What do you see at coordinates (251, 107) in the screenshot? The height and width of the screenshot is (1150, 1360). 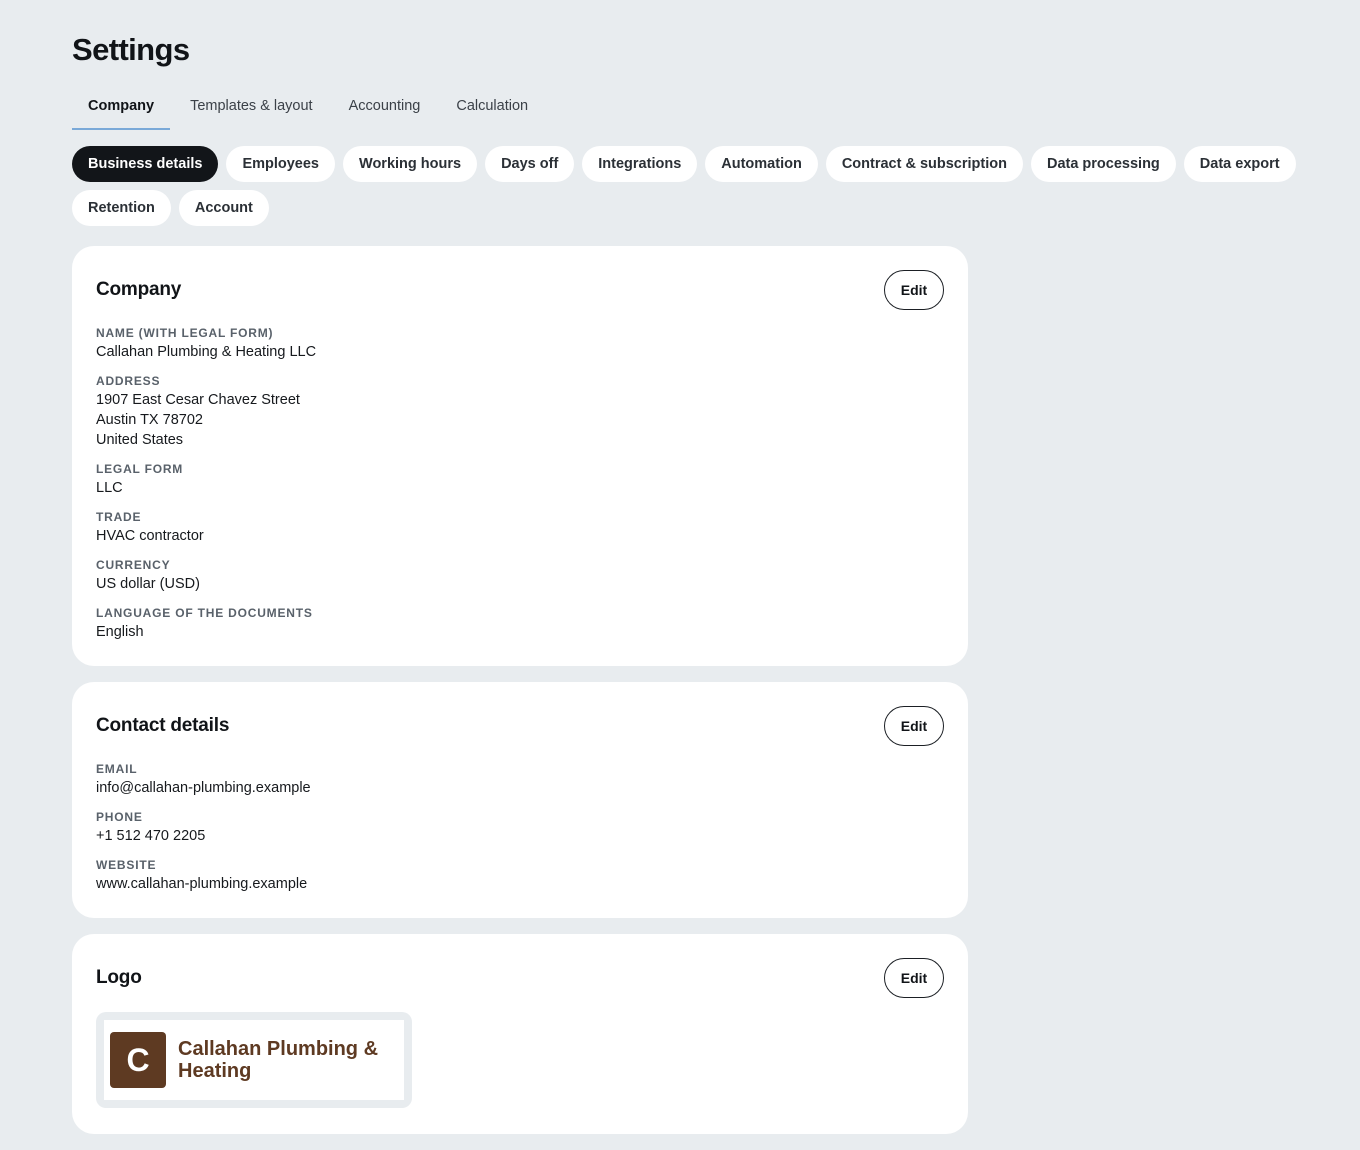 I see `tab-templates-layout: Templates & layout` at bounding box center [251, 107].